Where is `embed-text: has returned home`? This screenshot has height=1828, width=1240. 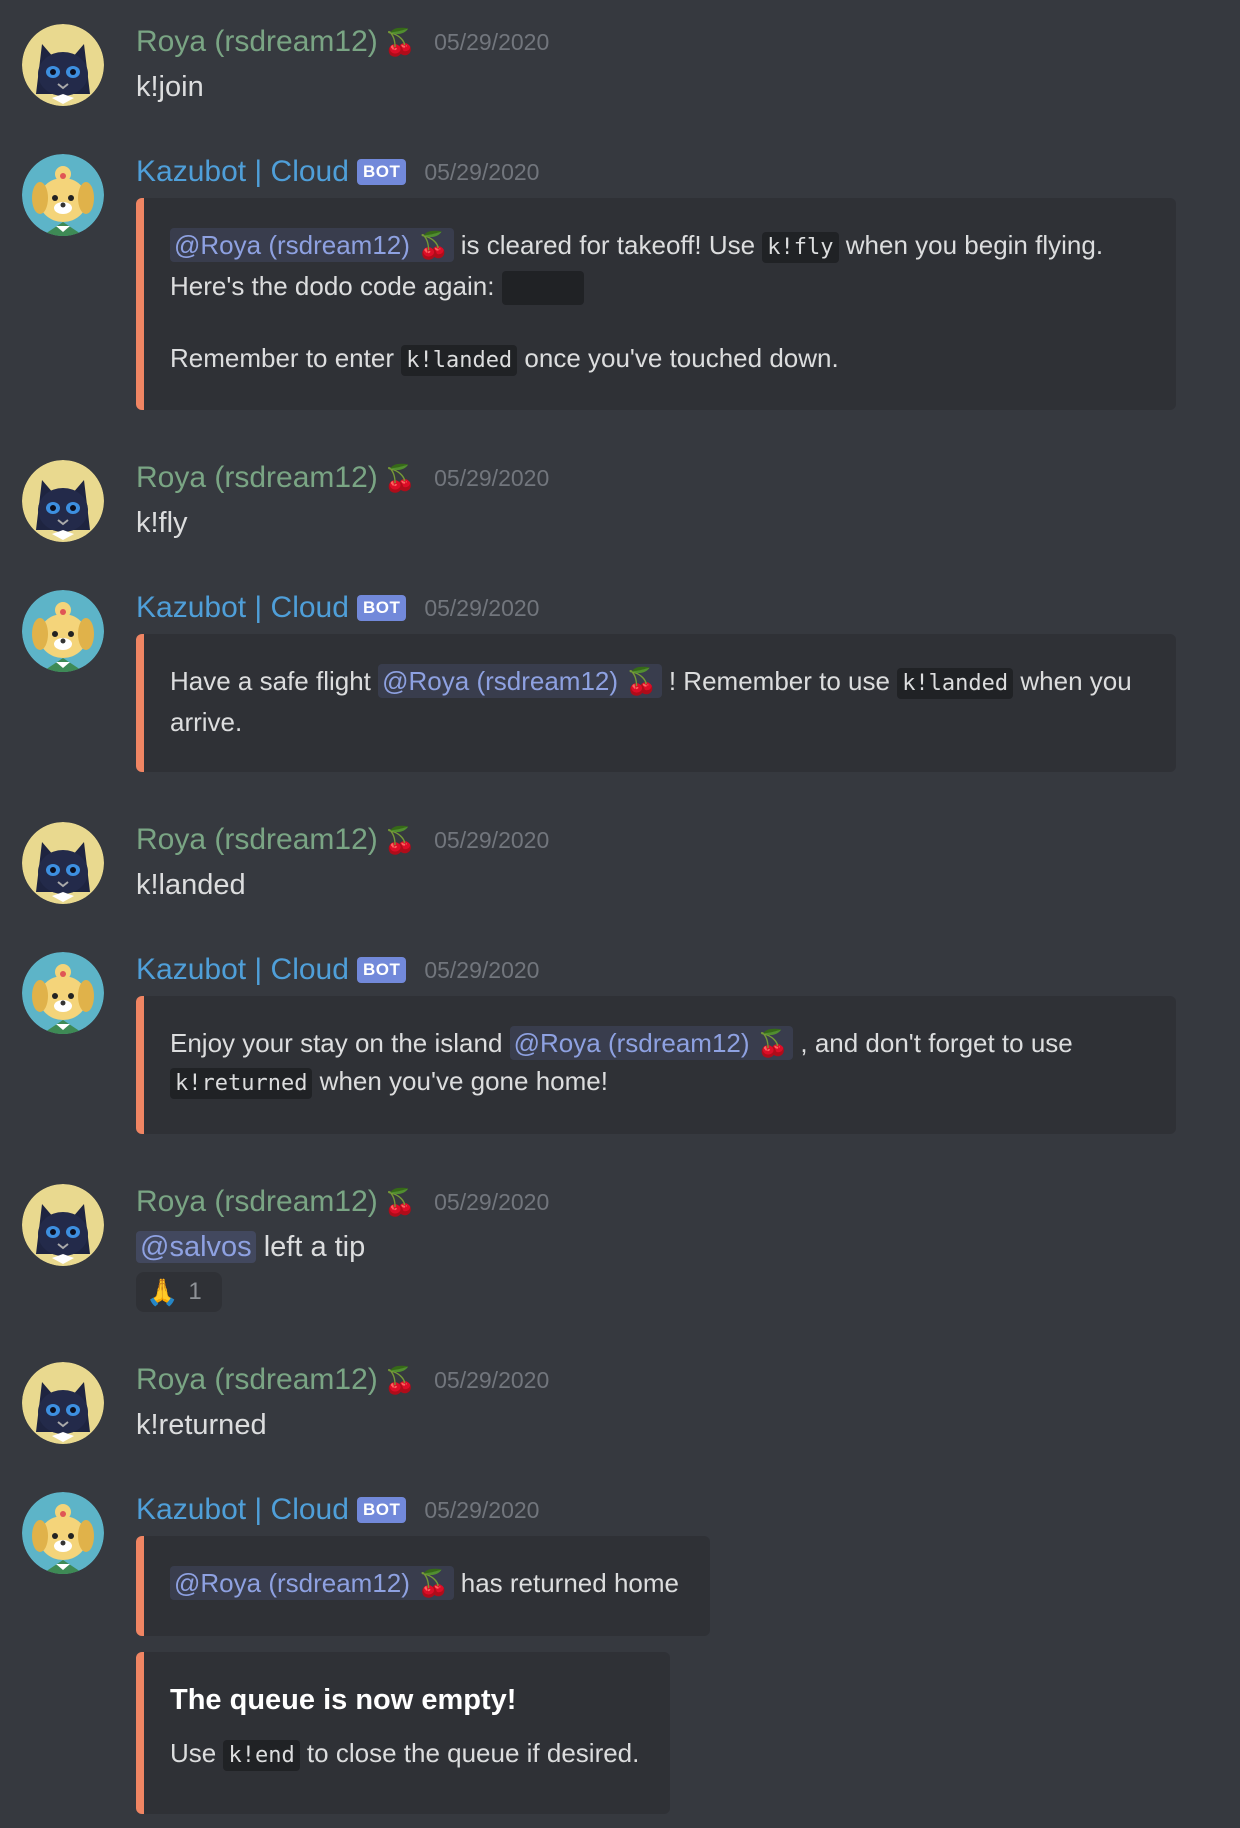 embed-text: has returned home is located at coordinates (566, 1583).